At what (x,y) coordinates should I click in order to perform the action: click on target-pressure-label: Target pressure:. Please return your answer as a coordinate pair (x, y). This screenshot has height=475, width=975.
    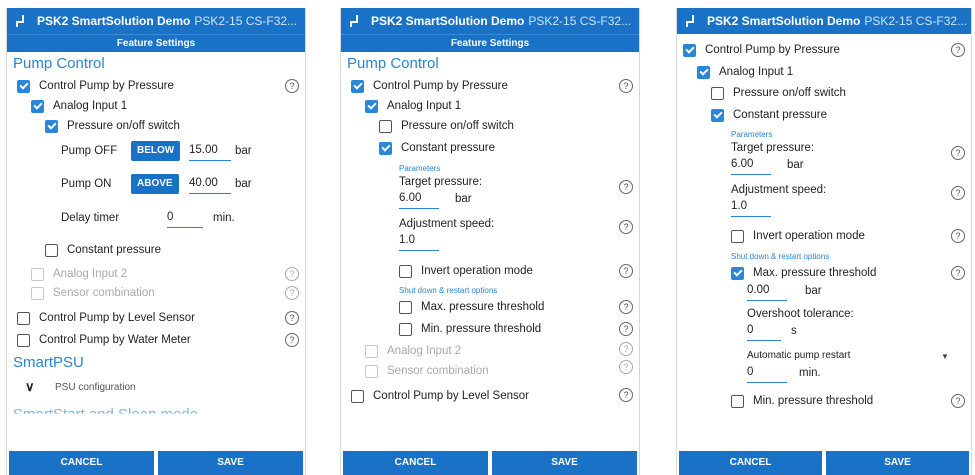
    Looking at the image, I should click on (773, 148).